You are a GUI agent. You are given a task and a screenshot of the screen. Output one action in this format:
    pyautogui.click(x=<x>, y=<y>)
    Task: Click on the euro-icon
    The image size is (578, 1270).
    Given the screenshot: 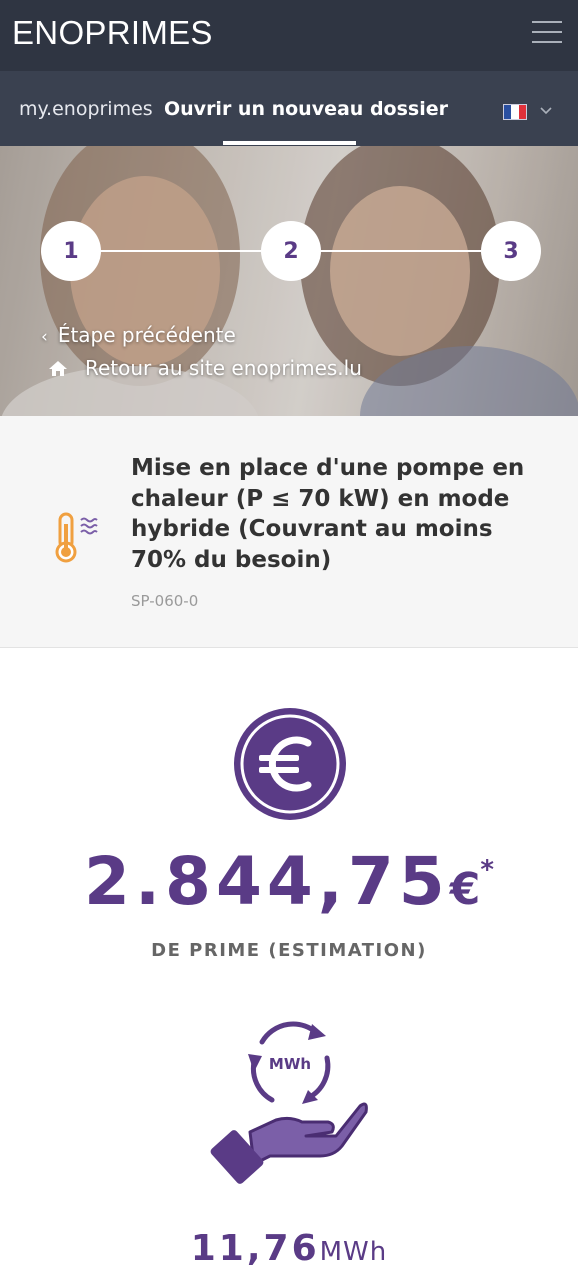 What is the action you would take?
    pyautogui.click(x=290, y=764)
    